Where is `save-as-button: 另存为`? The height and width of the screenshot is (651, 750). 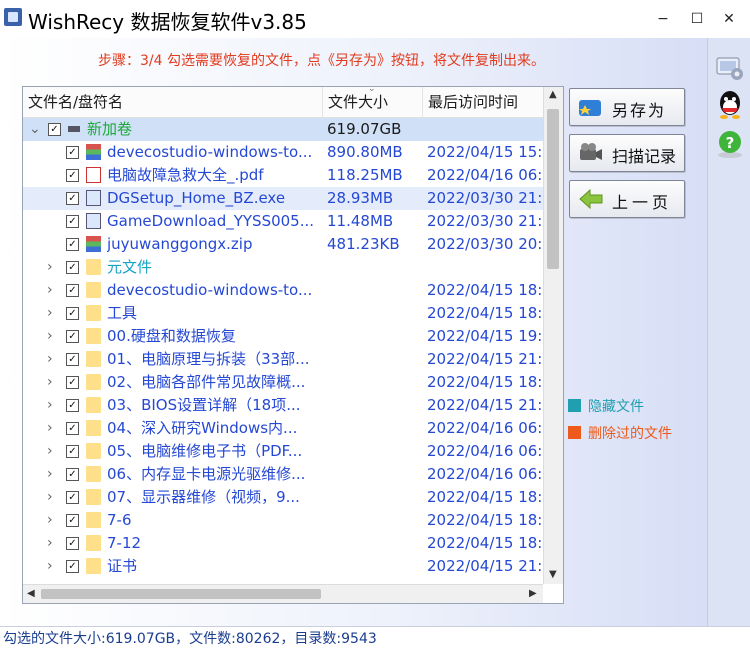
save-as-button: 另存为 is located at coordinates (627, 107).